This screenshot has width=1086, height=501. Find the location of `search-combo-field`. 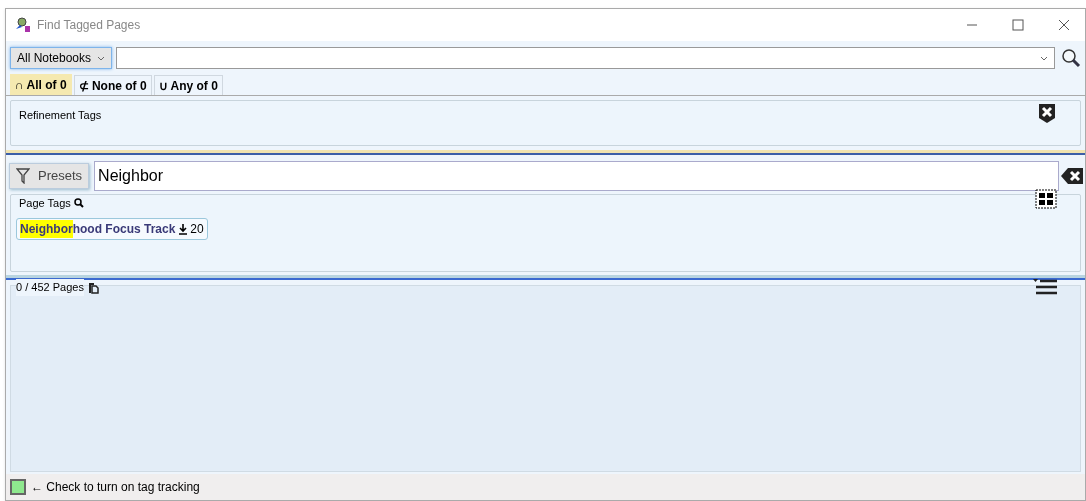

search-combo-field is located at coordinates (585, 58).